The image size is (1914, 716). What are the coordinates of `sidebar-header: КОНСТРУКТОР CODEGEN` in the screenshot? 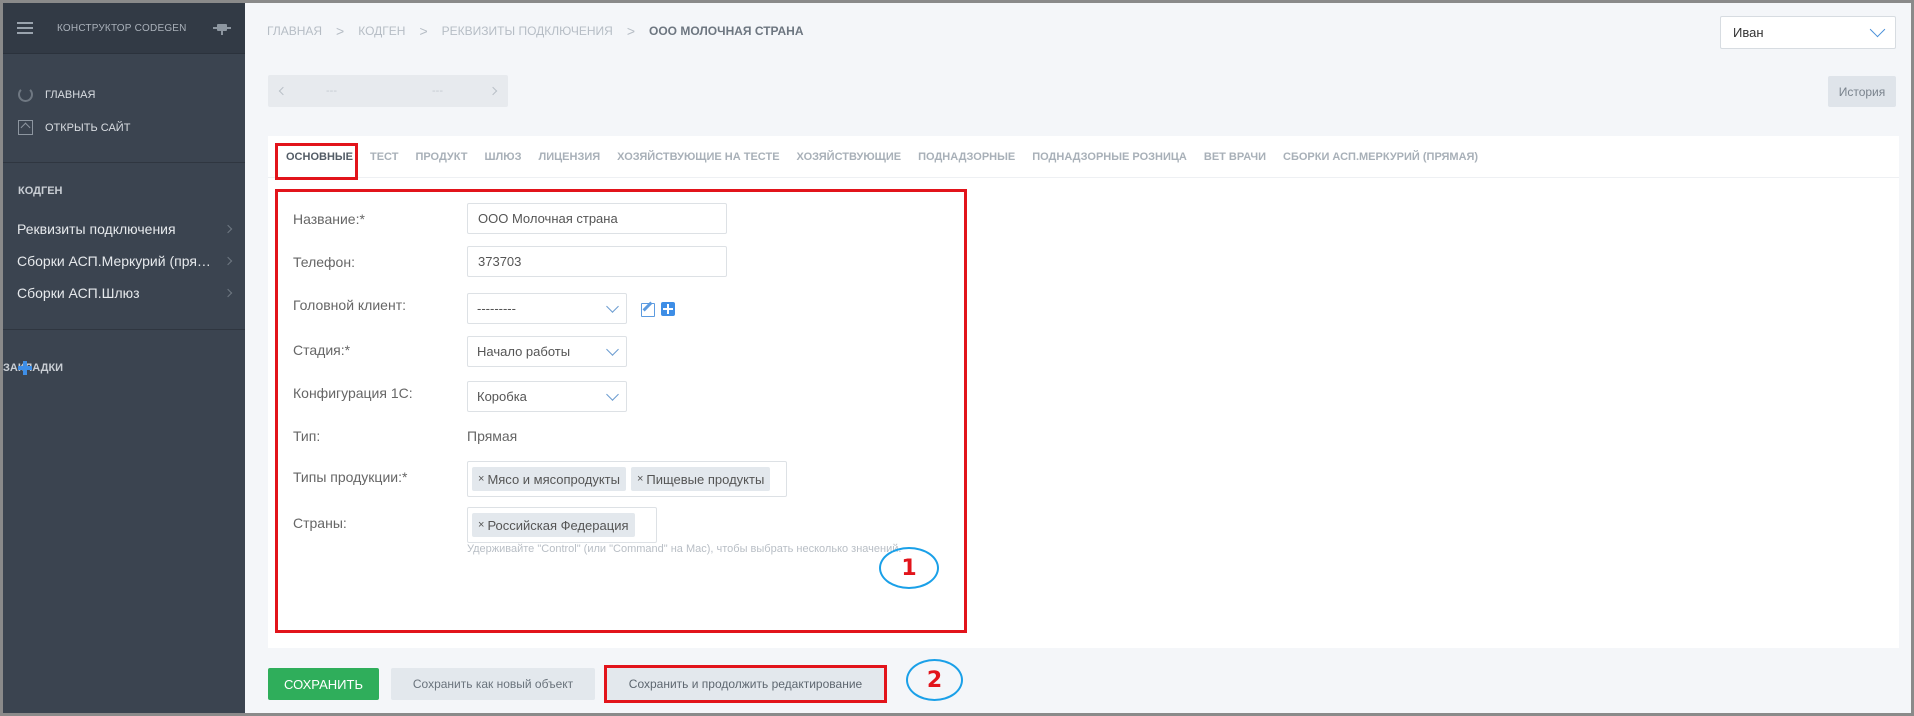 It's located at (124, 28).